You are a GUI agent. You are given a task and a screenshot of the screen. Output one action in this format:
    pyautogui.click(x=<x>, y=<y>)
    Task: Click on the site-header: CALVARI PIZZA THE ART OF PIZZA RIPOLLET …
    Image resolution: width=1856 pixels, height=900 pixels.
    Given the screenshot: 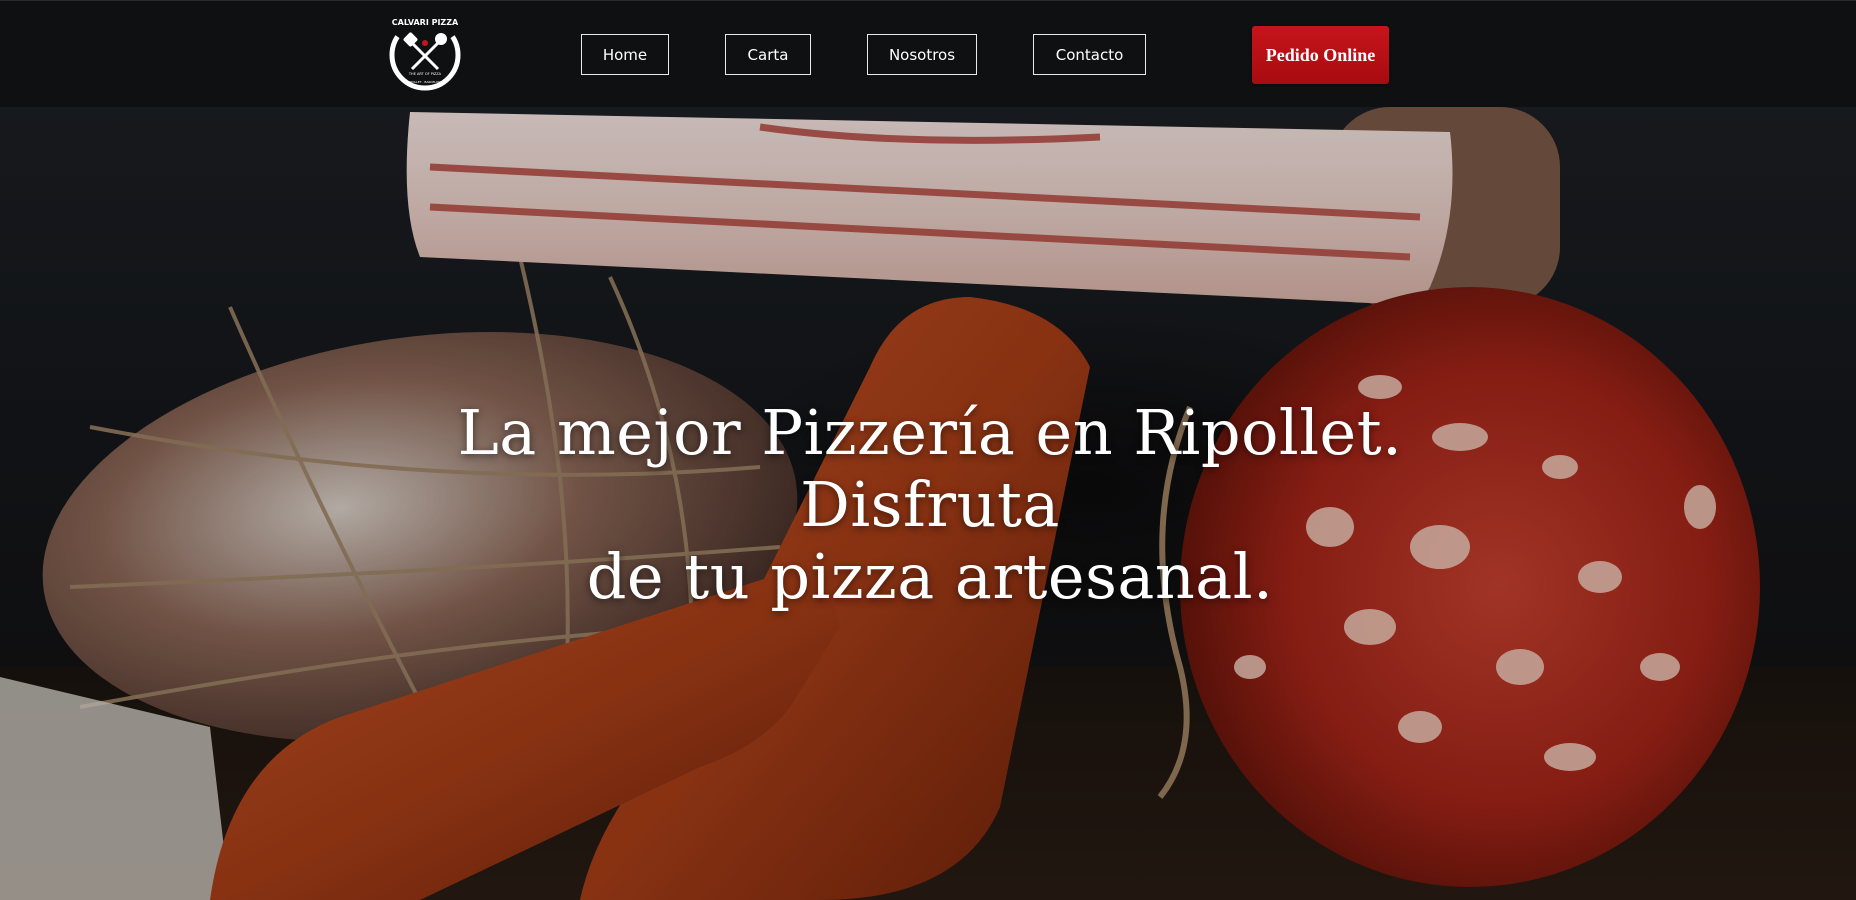 What is the action you would take?
    pyautogui.click(x=928, y=53)
    